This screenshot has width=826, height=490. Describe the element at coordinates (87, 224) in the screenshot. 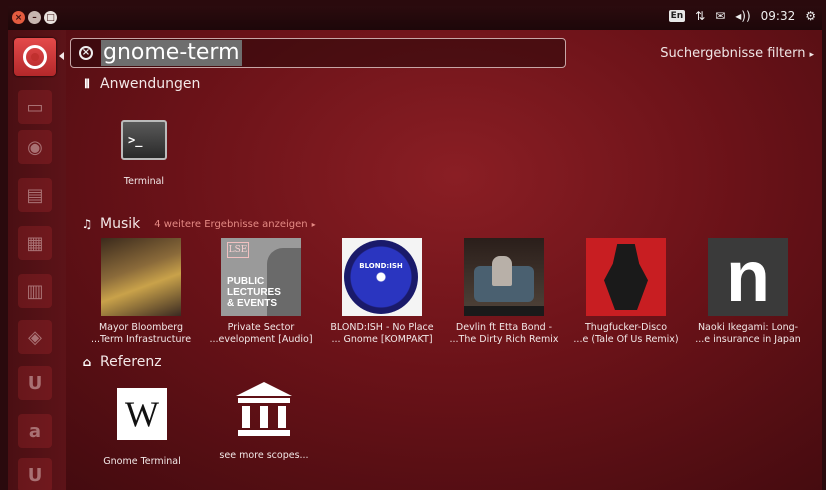

I see `music-note-icon: ♫` at that location.